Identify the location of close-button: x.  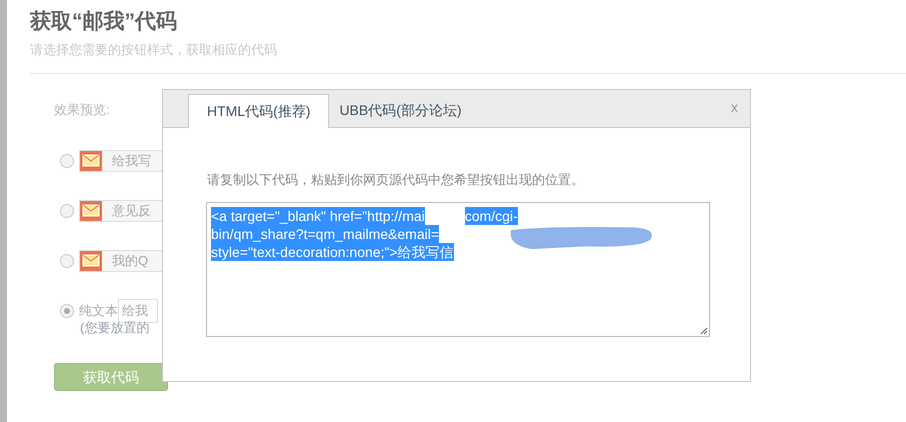
(734, 107).